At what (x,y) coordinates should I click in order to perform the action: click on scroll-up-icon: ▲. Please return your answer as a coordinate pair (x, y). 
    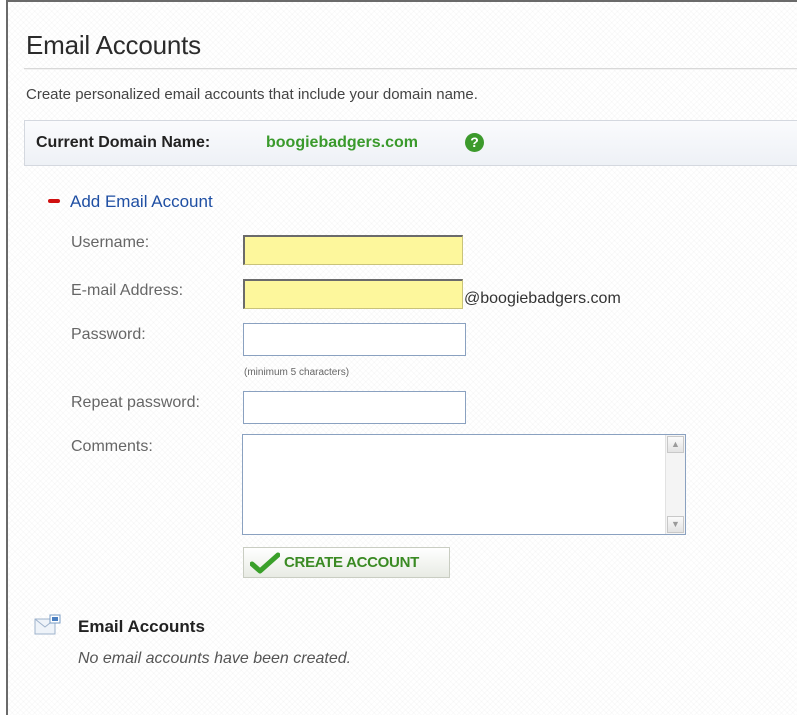
    Looking at the image, I should click on (675, 444).